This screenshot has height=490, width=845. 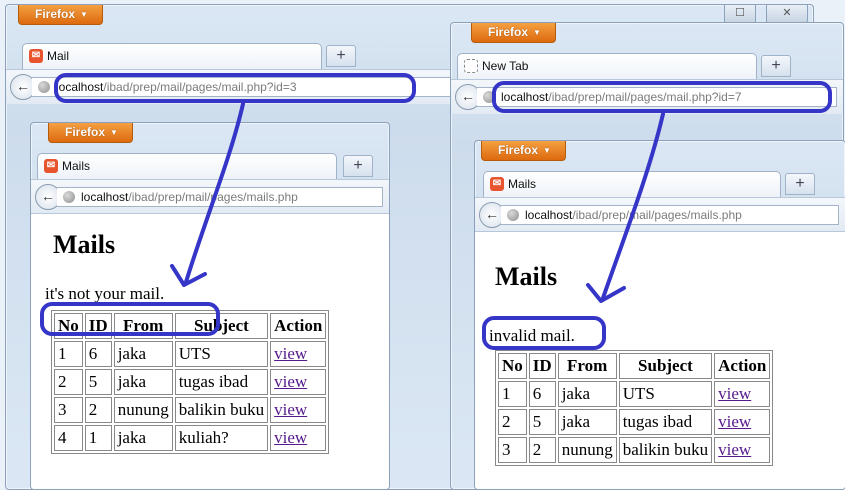 I want to click on url-path: /ibad/prep/mail/pages/mail.php?id=7, so click(x=645, y=97).